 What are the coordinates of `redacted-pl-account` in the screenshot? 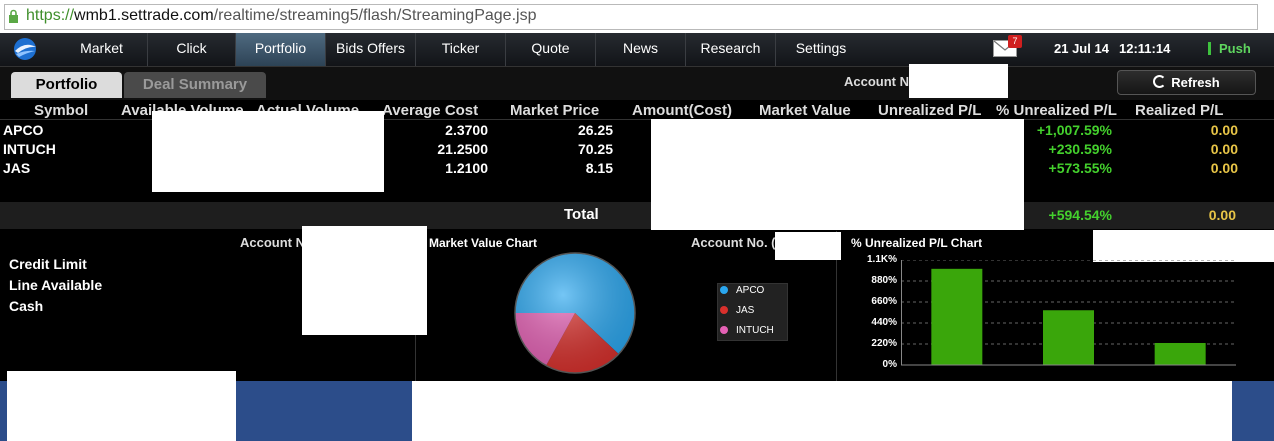 It's located at (1183, 246).